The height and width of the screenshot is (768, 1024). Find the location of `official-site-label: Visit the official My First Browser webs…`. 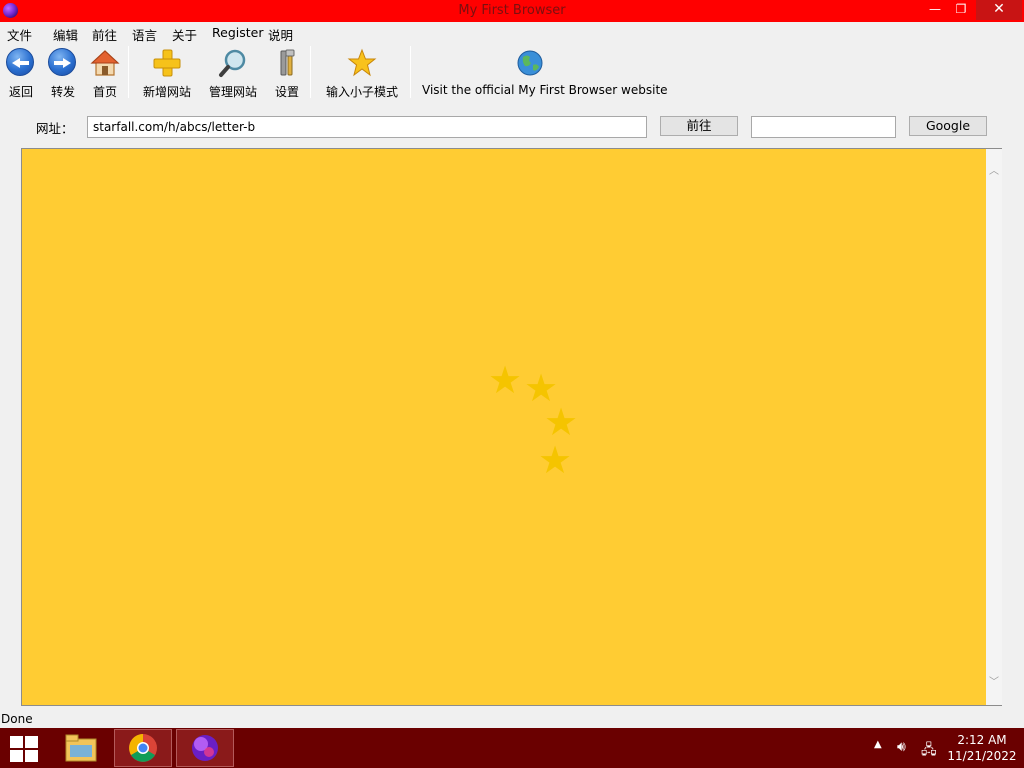

official-site-label: Visit the official My First Browser webs… is located at coordinates (545, 90).